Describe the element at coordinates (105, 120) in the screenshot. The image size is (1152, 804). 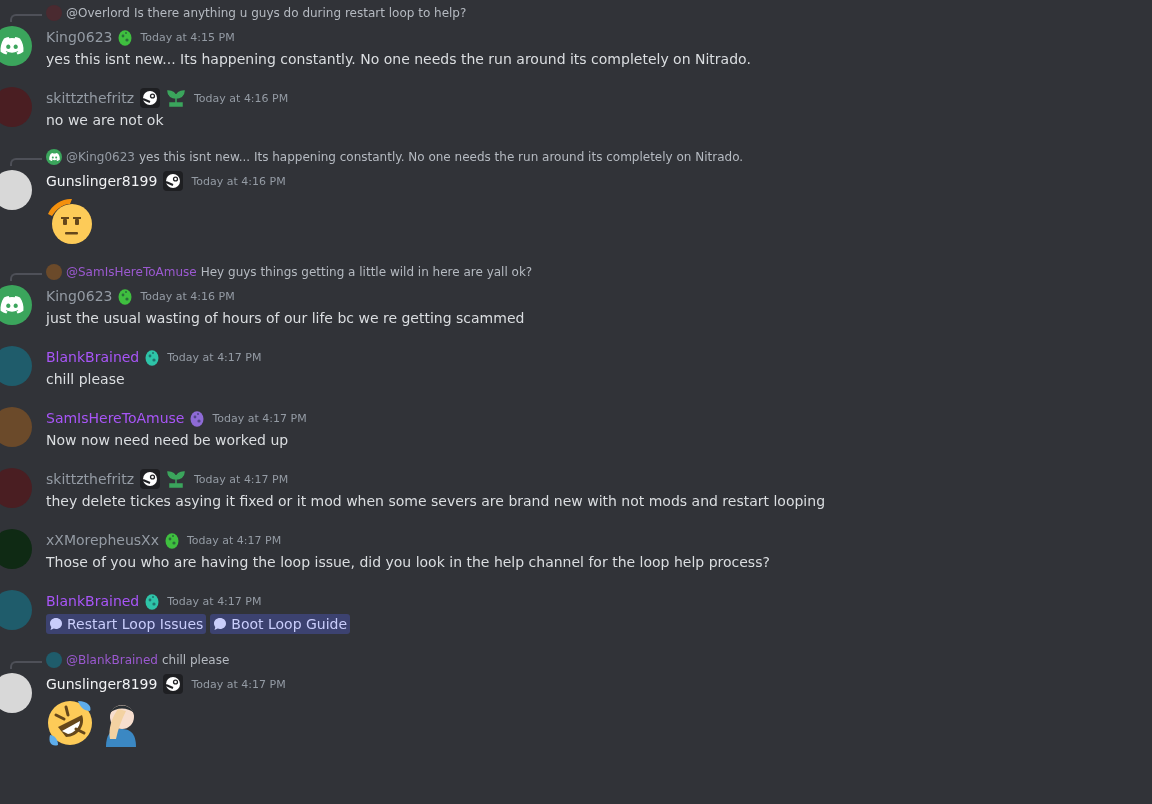
I see `message-text: no we are not ok` at that location.